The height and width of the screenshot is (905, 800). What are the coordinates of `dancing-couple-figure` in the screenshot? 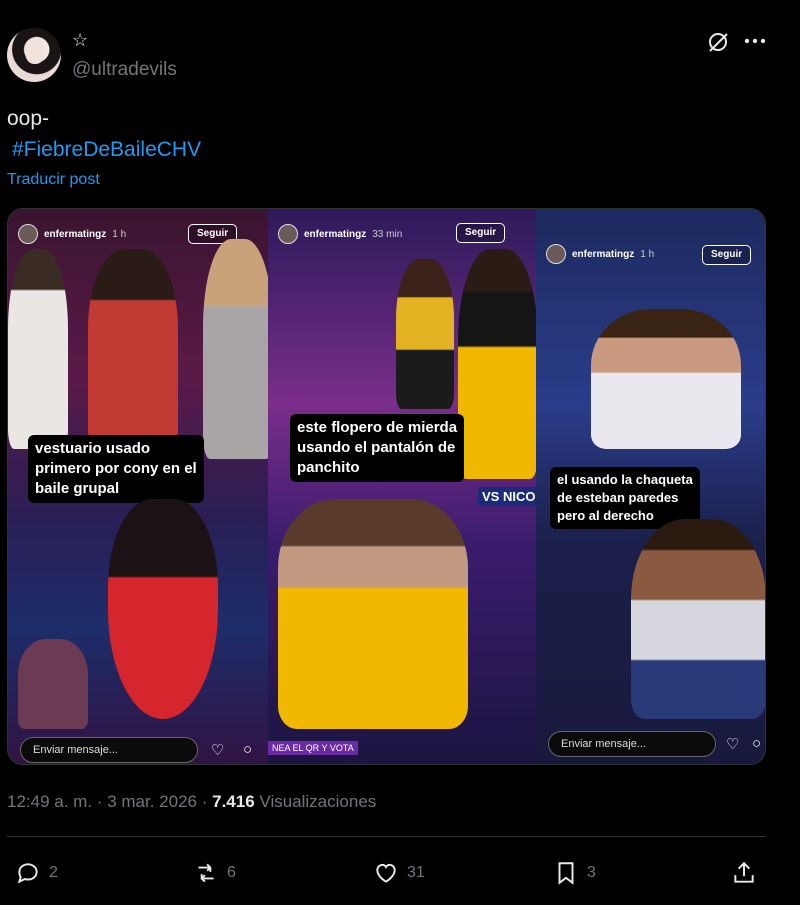 It's located at (373, 614).